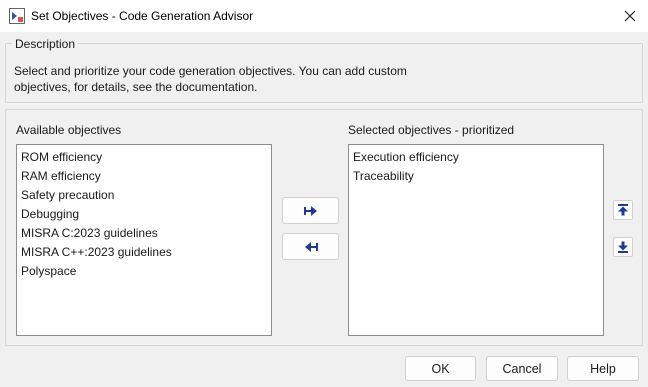 Image resolution: width=648 pixels, height=387 pixels. I want to click on add-objective-button, so click(310, 210).